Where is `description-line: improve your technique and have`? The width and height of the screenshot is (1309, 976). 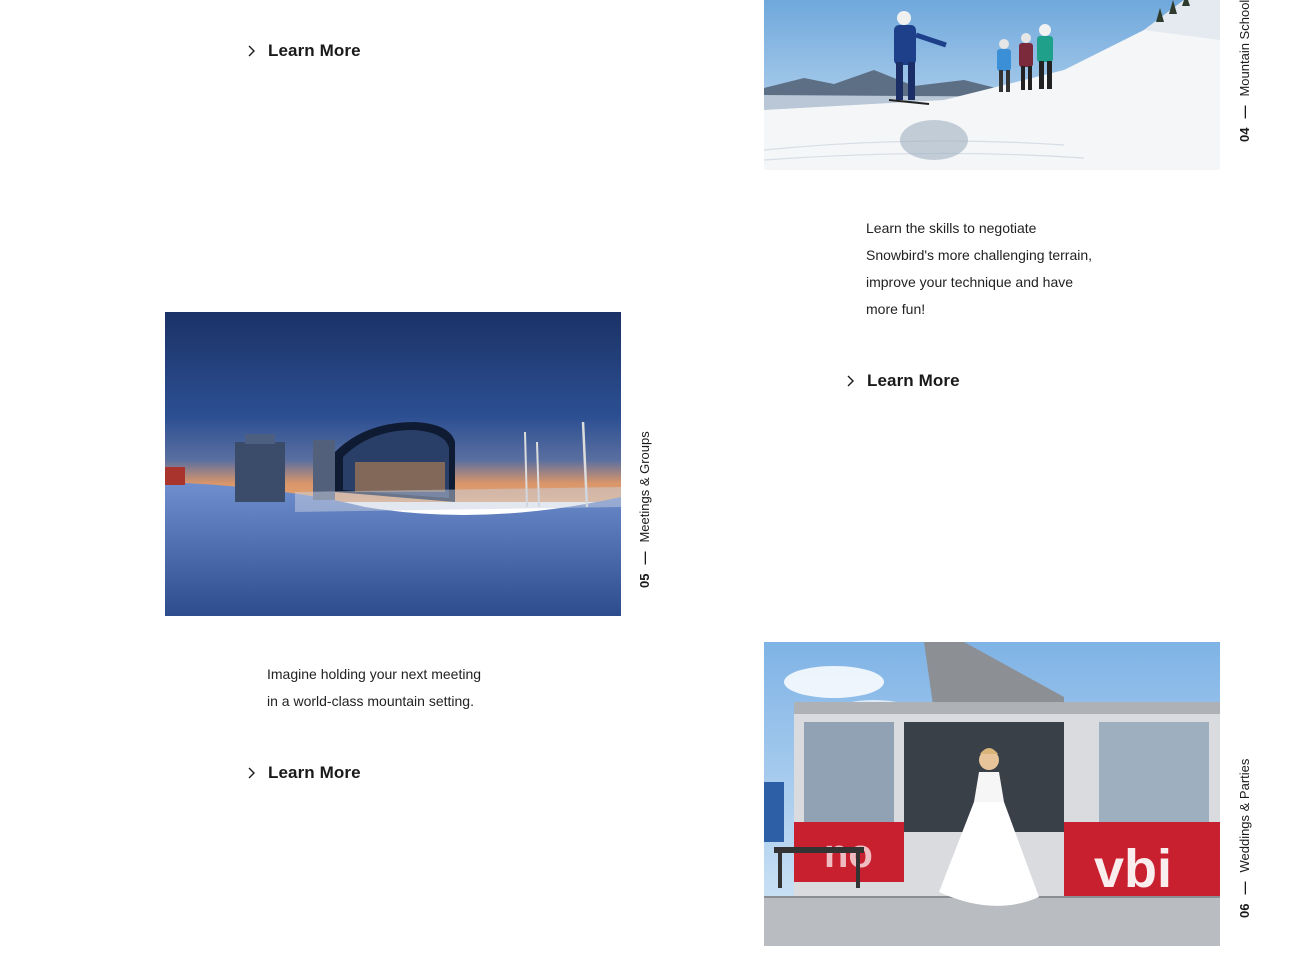 description-line: improve your technique and have is located at coordinates (970, 282).